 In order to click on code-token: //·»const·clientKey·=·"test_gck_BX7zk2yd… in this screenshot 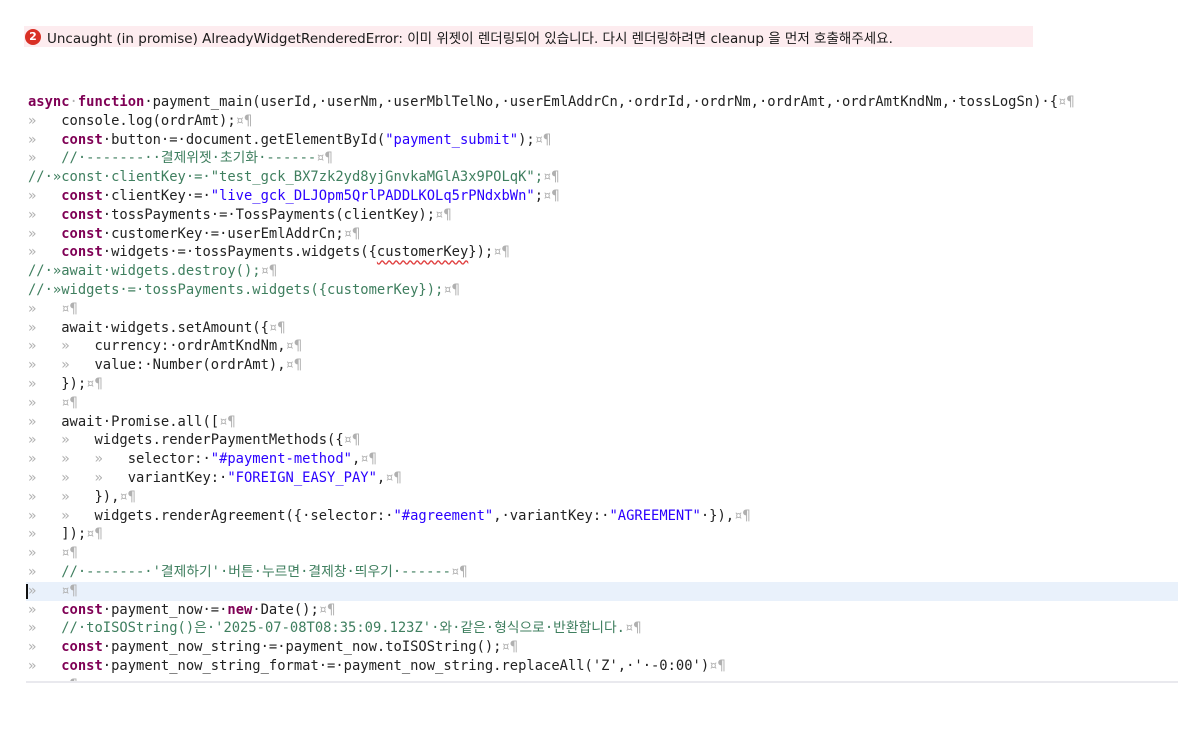, I will do `click(285, 177)`.